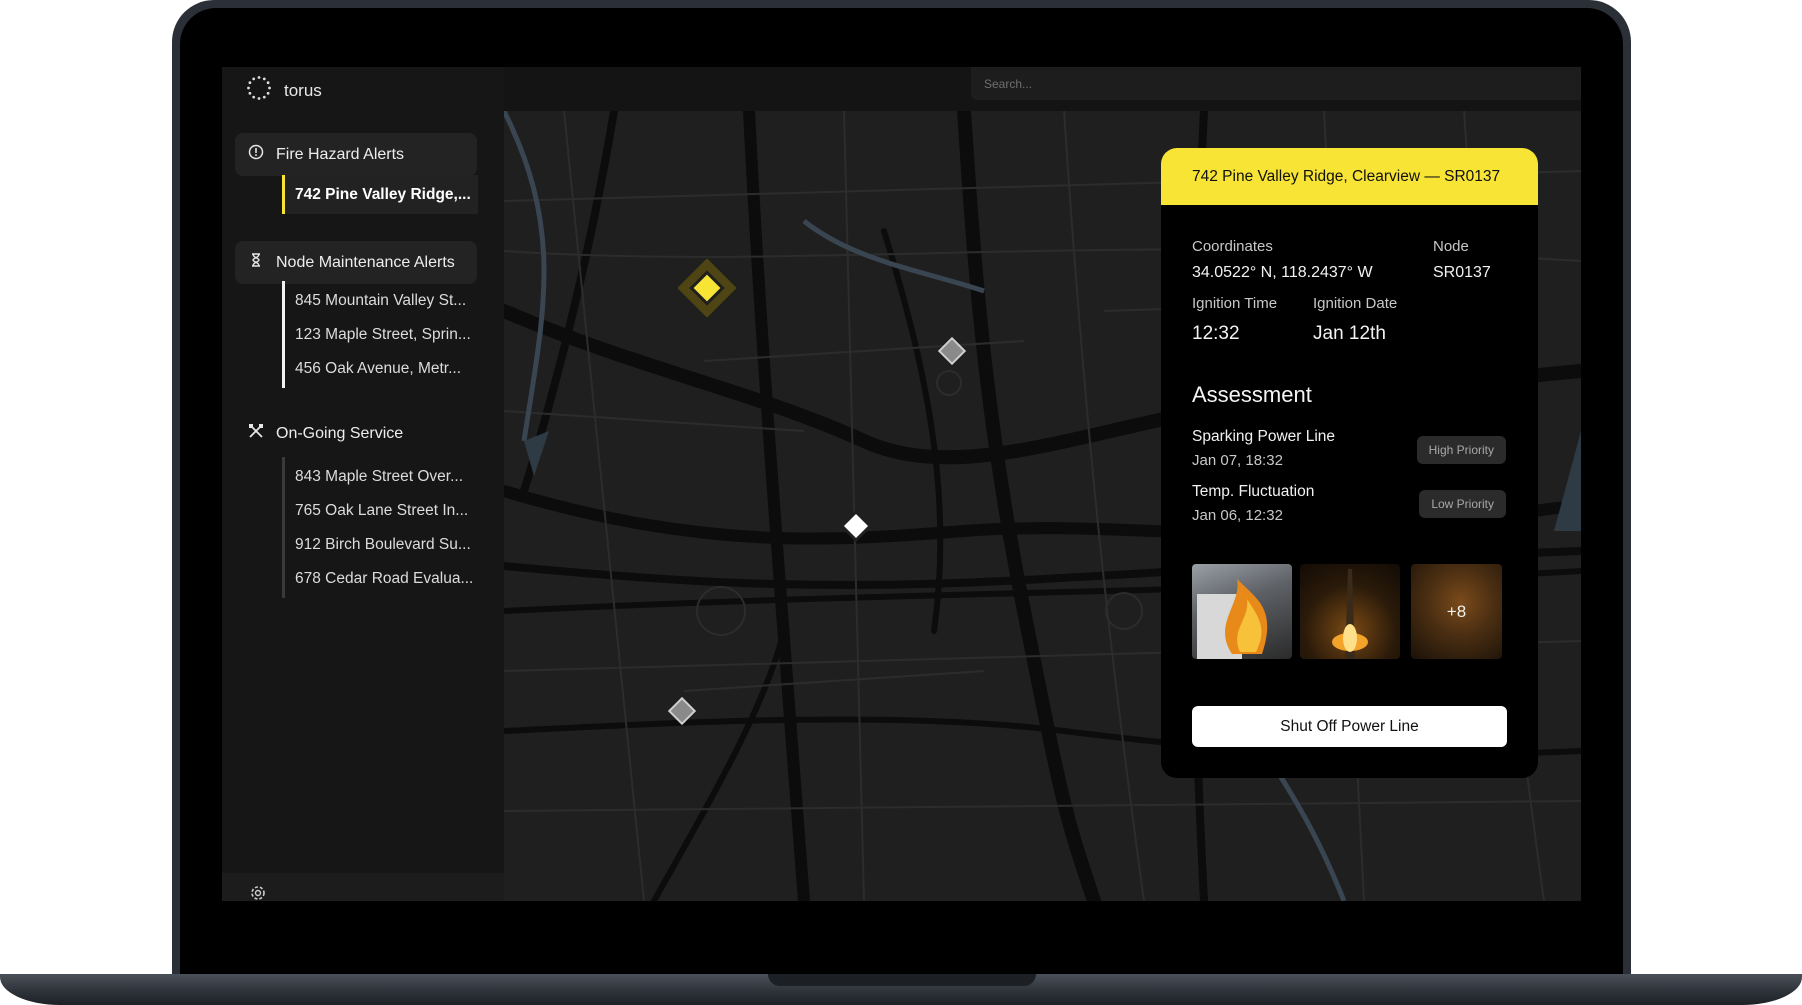 The width and height of the screenshot is (1802, 1005). I want to click on alert-circle-icon, so click(256, 154).